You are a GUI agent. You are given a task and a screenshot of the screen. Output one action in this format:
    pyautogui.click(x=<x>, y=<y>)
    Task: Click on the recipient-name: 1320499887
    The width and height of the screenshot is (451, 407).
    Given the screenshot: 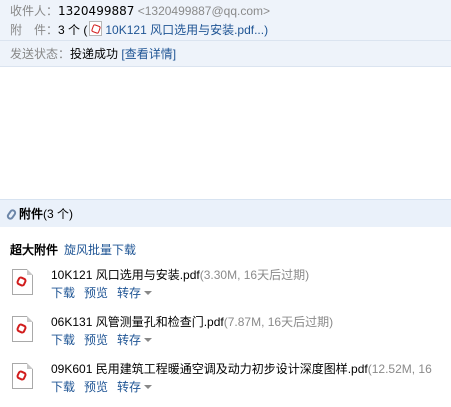 What is the action you would take?
    pyautogui.click(x=96, y=11)
    